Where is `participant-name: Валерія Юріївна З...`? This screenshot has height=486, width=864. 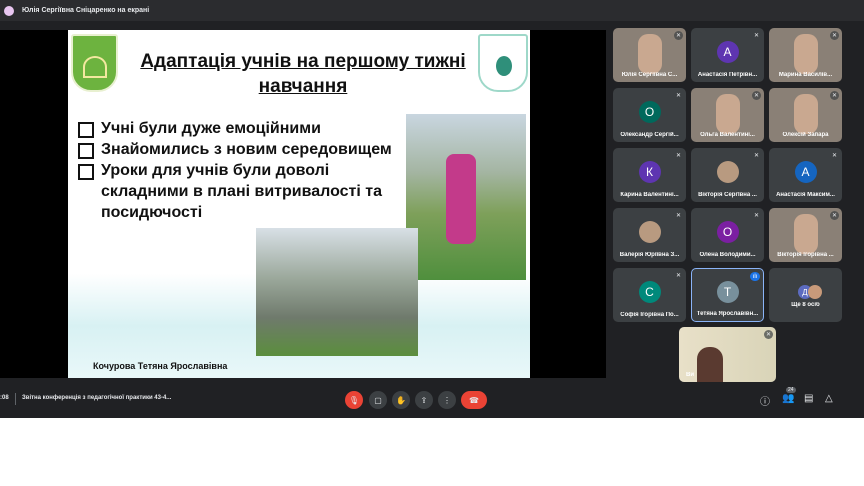 participant-name: Валерія Юріївна З... is located at coordinates (649, 255).